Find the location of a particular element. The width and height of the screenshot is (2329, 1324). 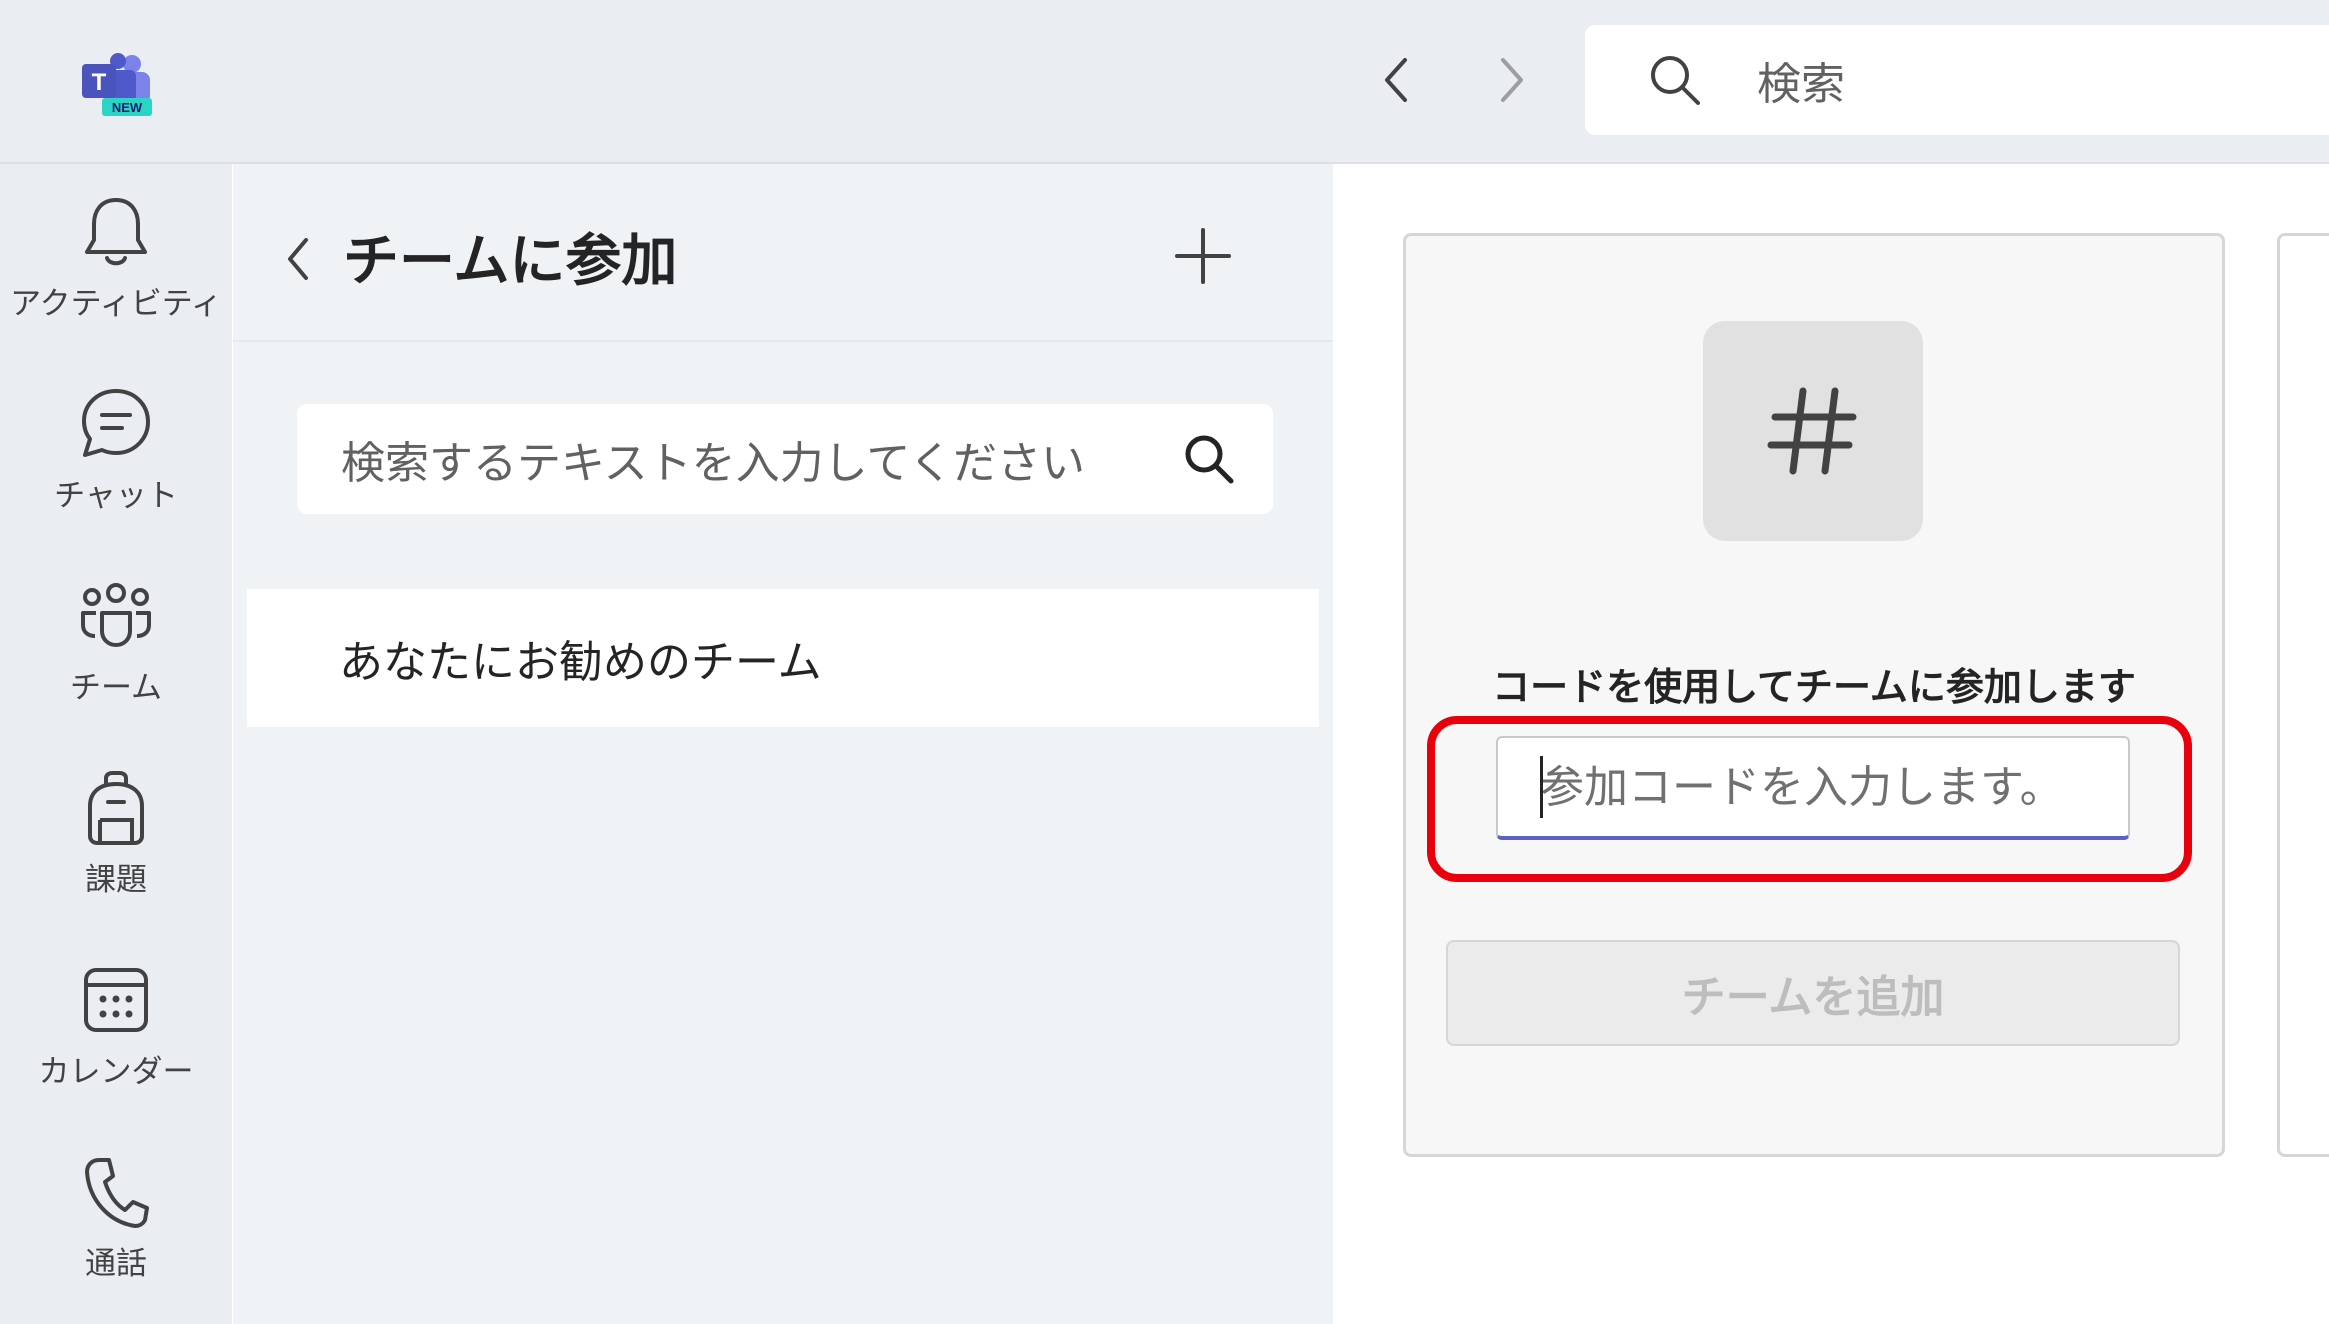

back-nav-button is located at coordinates (1397, 80).